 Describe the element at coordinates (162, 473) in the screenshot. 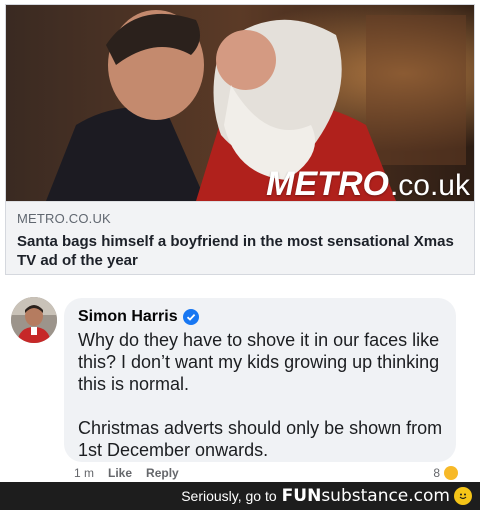

I see `reply-button: Reply` at that location.